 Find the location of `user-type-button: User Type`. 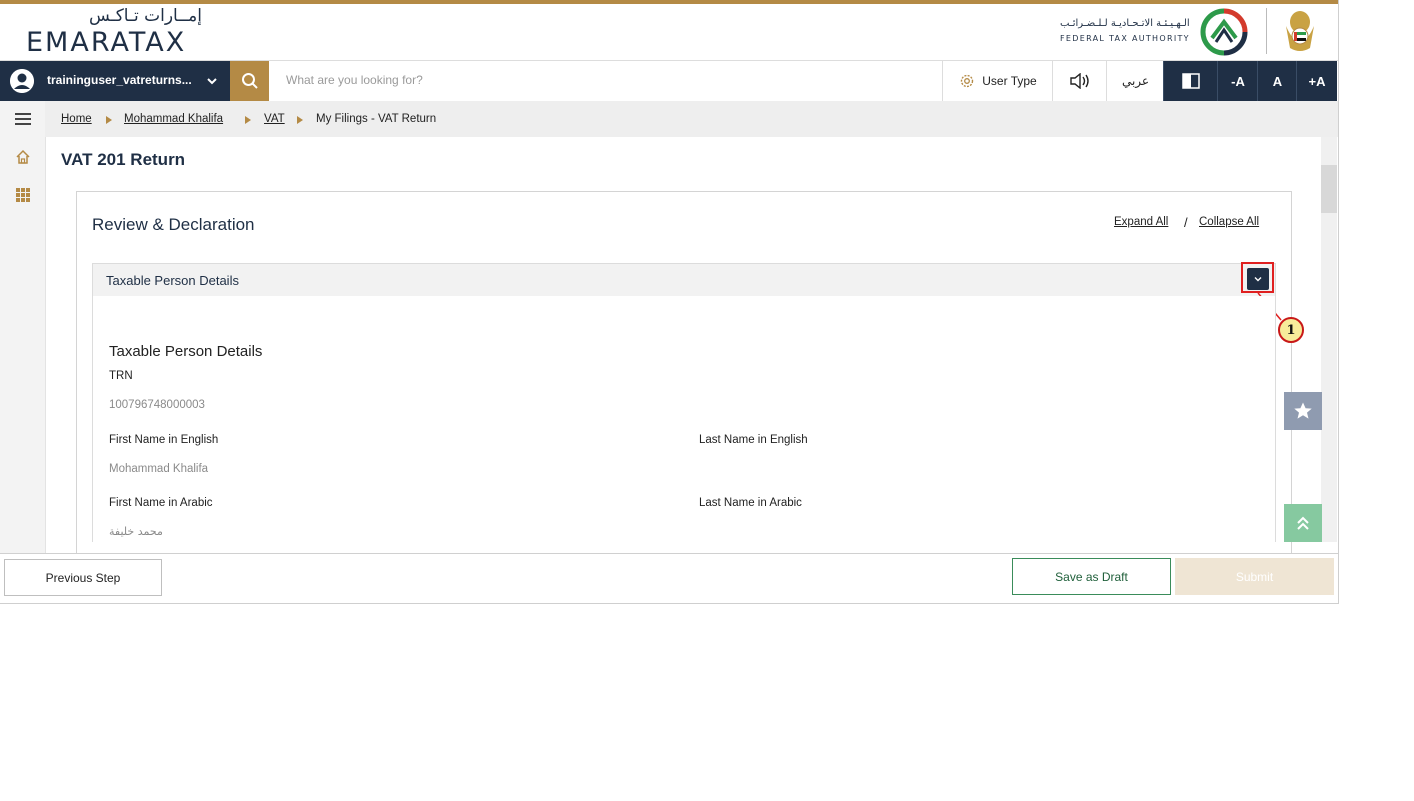

user-type-button: User Type is located at coordinates (997, 81).